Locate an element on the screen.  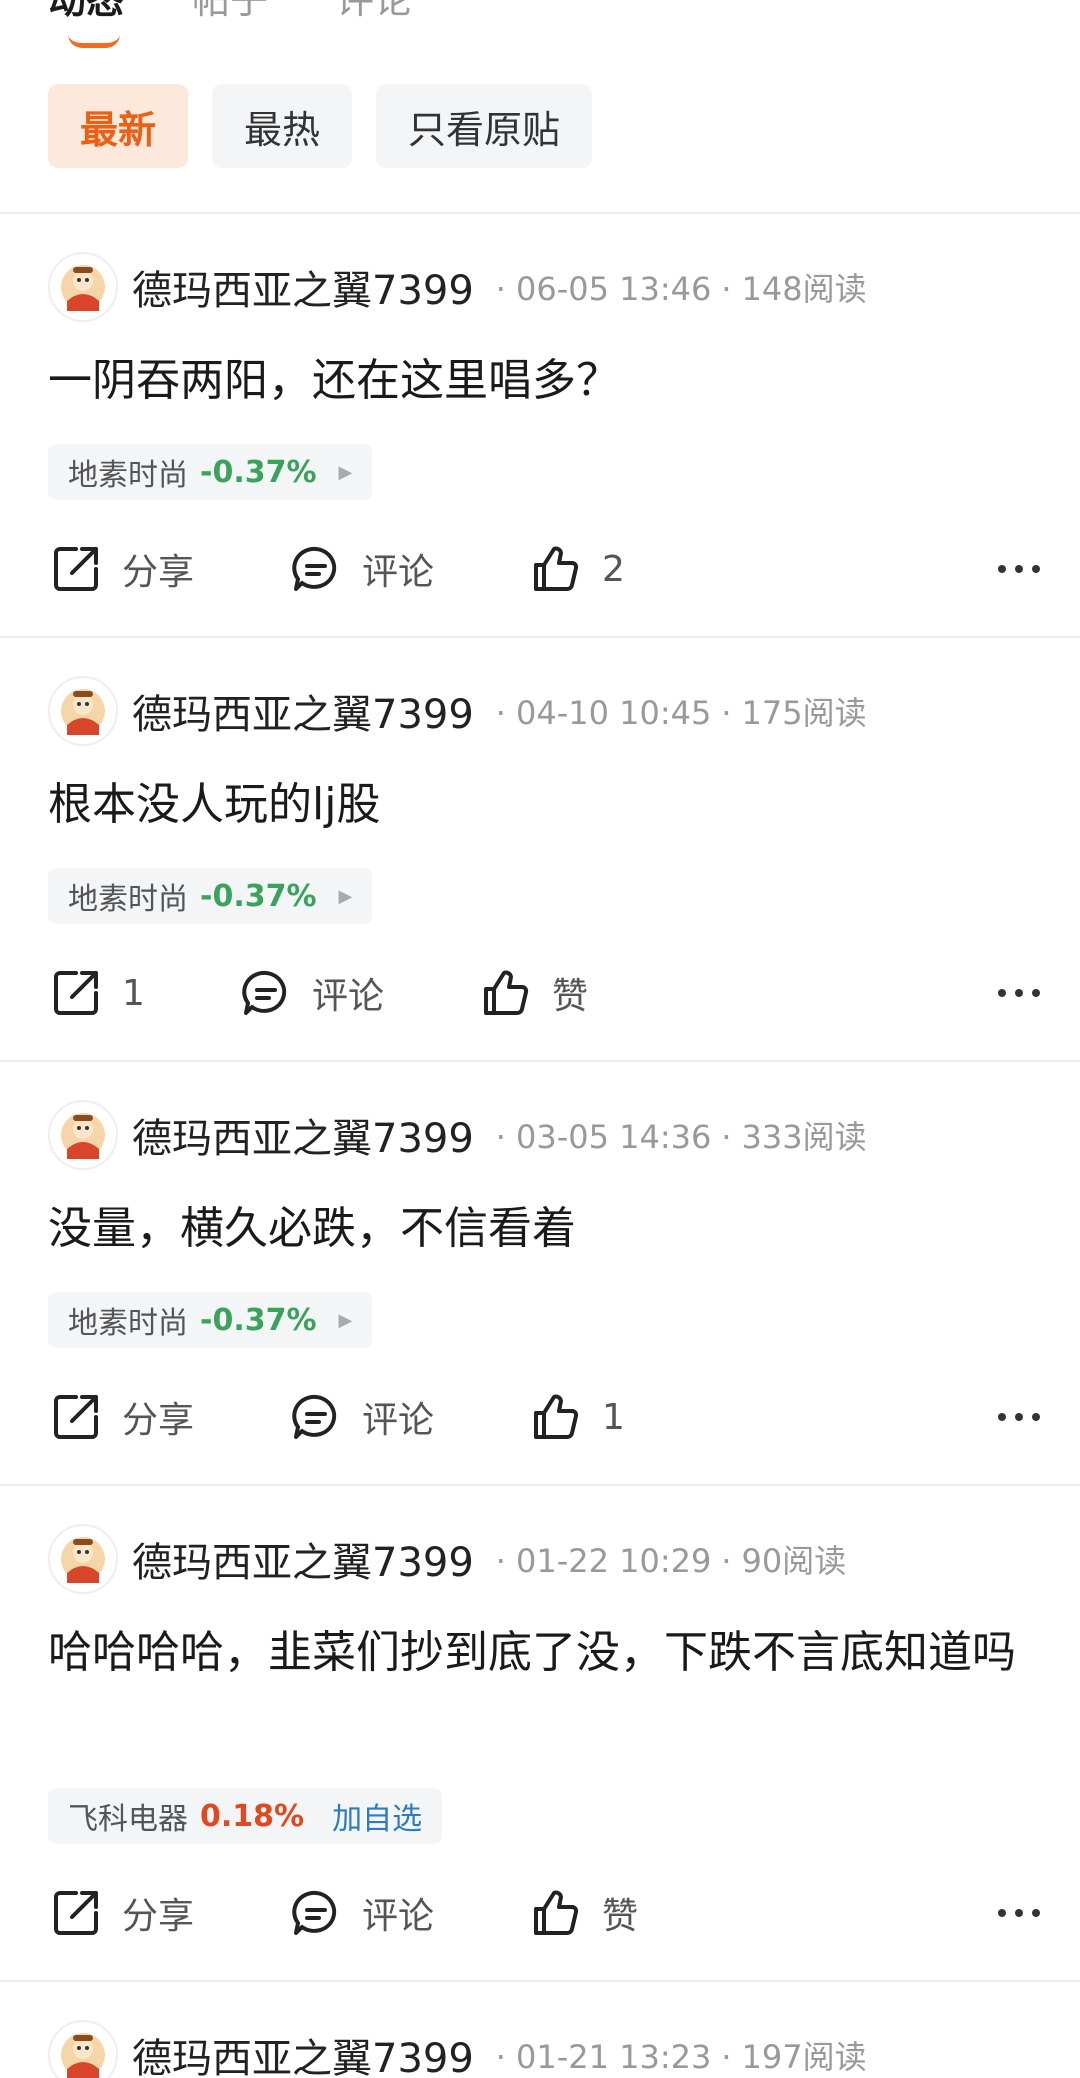
post-meta: · 01-21 13:23 · 197阅读 is located at coordinates (681, 2057).